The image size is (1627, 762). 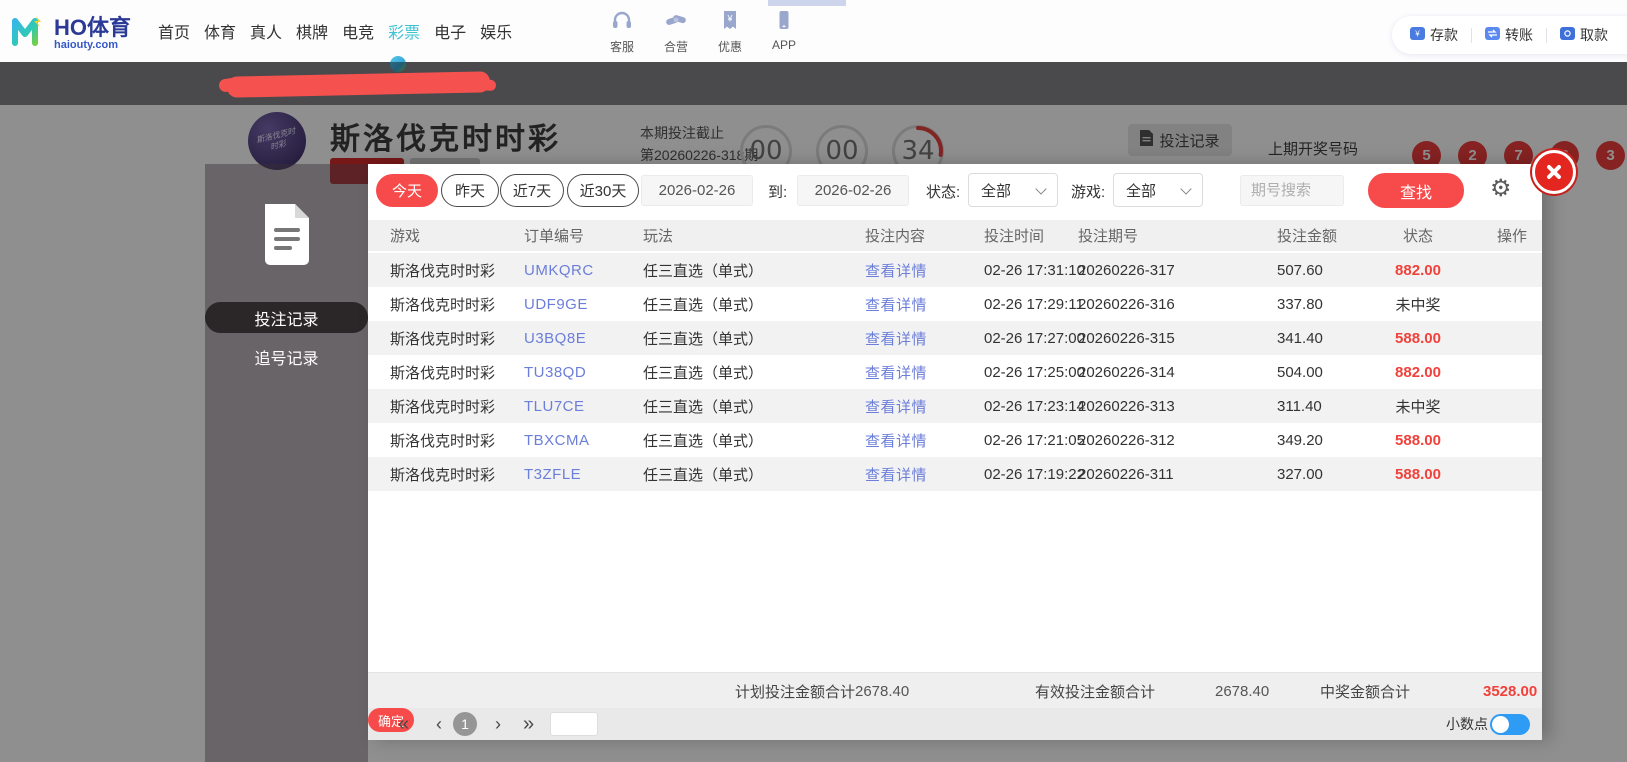 I want to click on deposit-button: ¥ 存款, so click(x=1434, y=35).